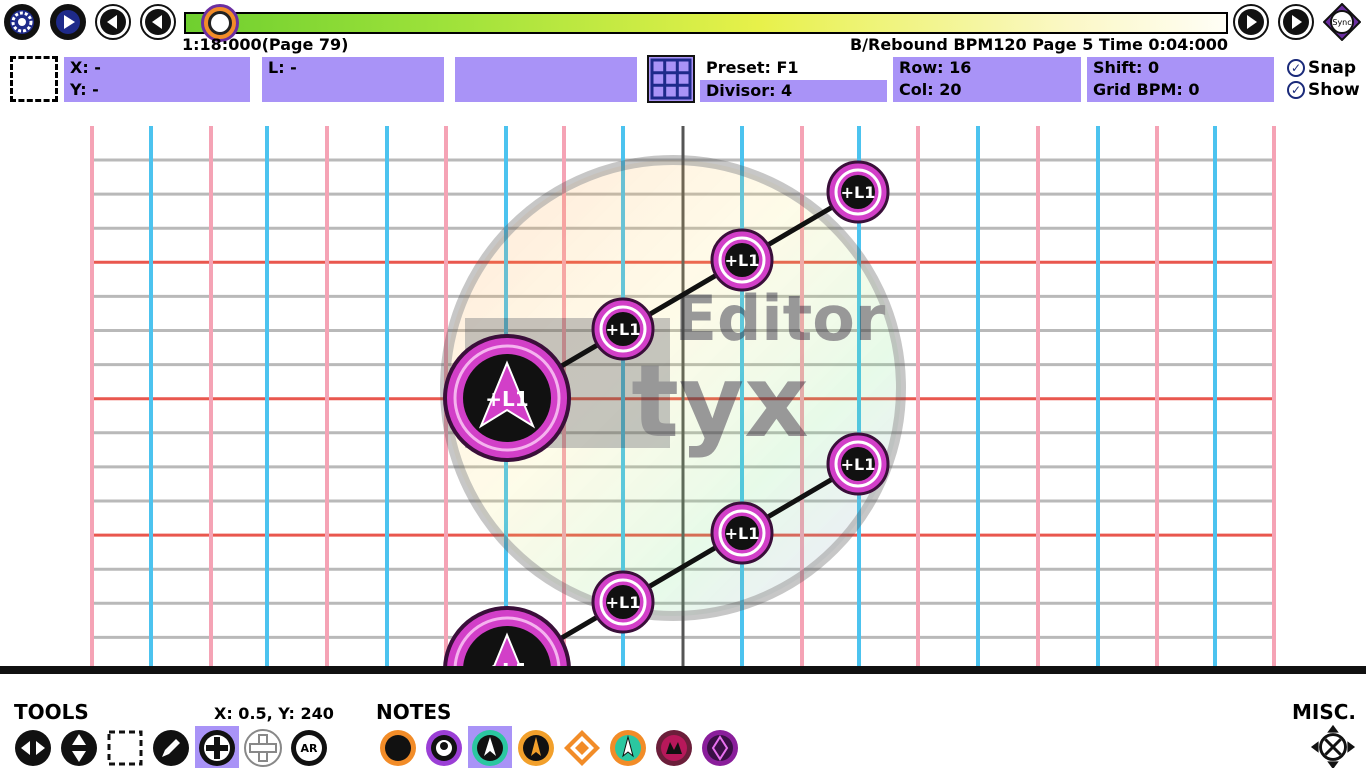 This screenshot has width=1366, height=768. I want to click on misc-tools-button, so click(1333, 745).